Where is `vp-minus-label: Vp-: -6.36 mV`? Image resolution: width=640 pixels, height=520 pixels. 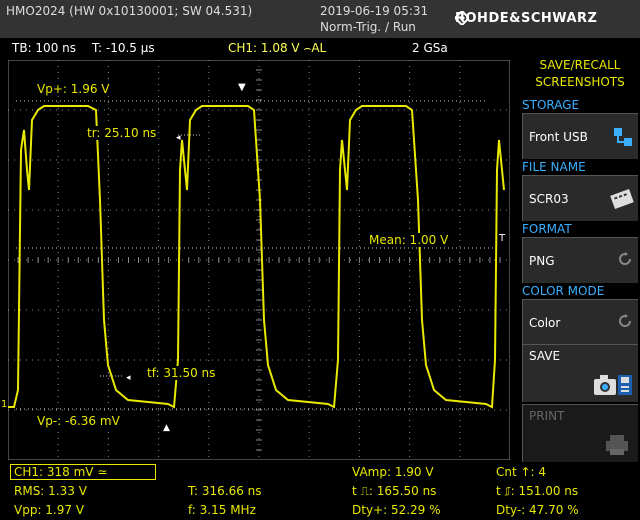 vp-minus-label: Vp-: -6.36 mV is located at coordinates (78, 421).